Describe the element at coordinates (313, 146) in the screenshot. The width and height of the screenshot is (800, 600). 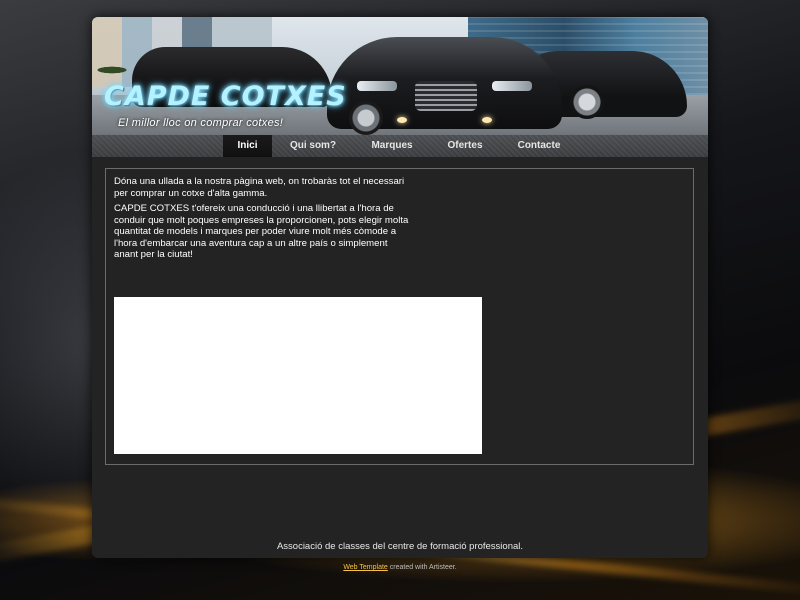
I see `nav-item-qui-som: Qui som?` at that location.